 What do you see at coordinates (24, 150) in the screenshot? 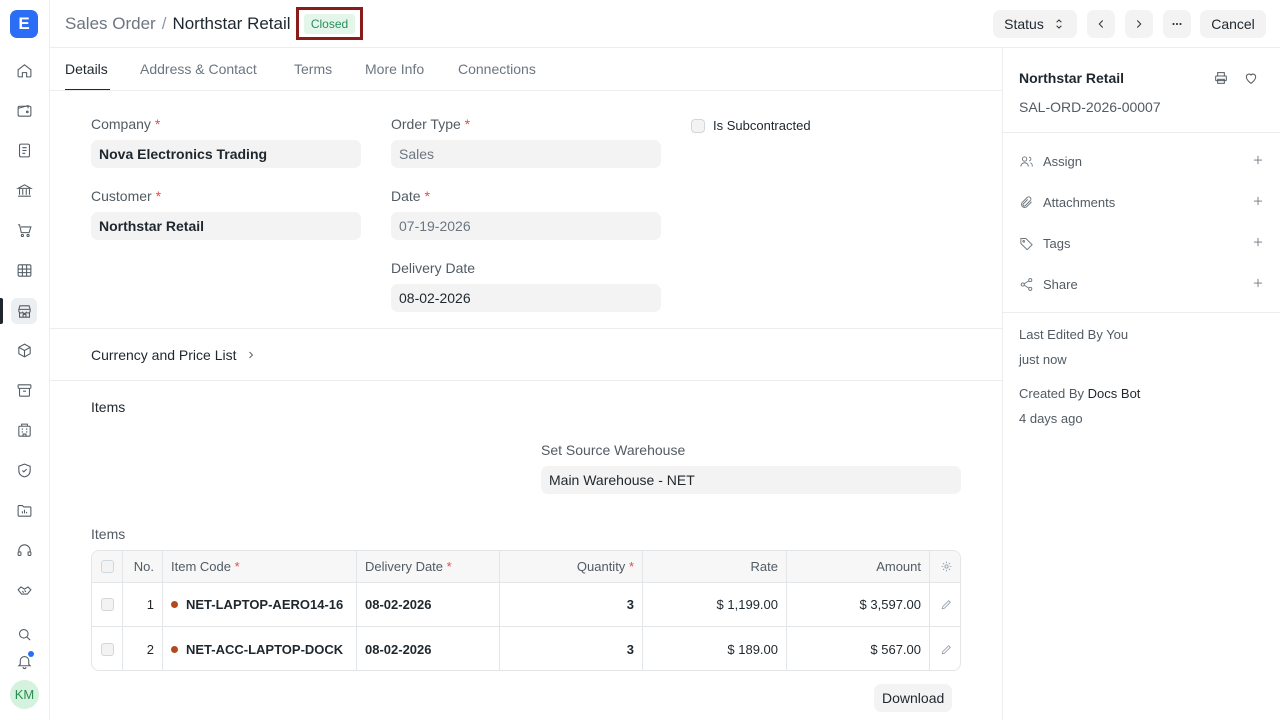
I see `document-icon` at bounding box center [24, 150].